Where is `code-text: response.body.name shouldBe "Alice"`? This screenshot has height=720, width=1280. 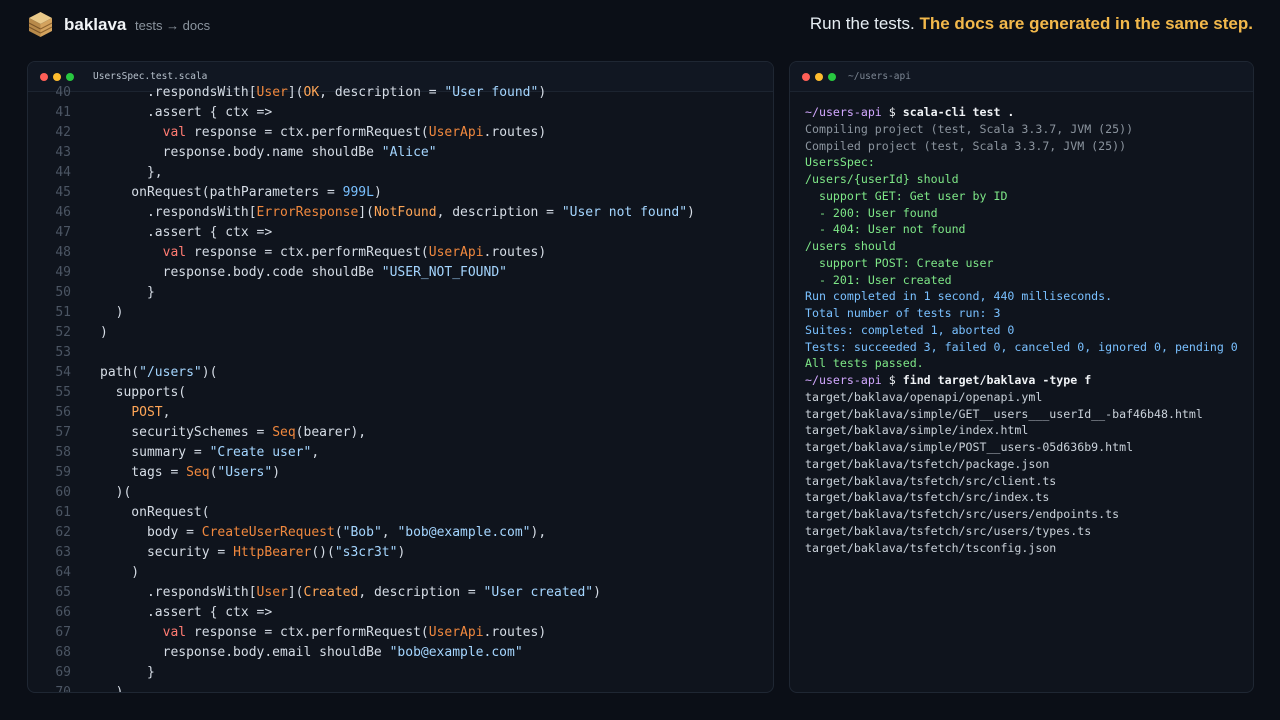 code-text: response.body.name shouldBe "Alice" is located at coordinates (268, 152).